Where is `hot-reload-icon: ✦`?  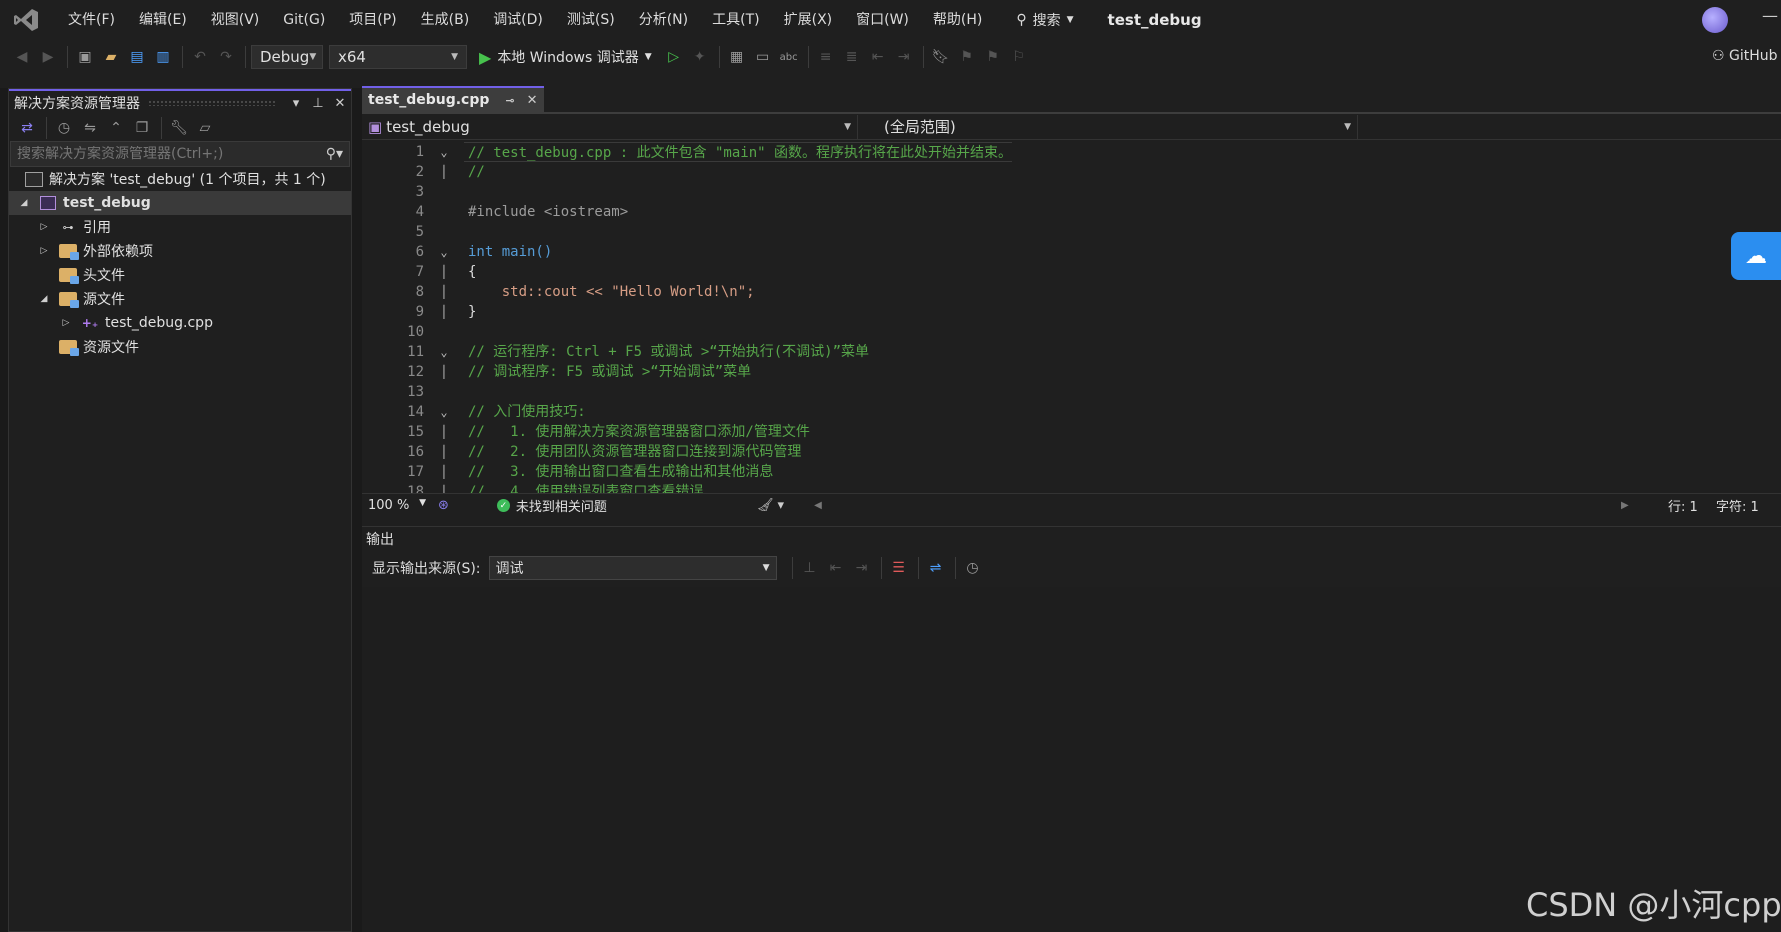 hot-reload-icon: ✦ is located at coordinates (700, 57).